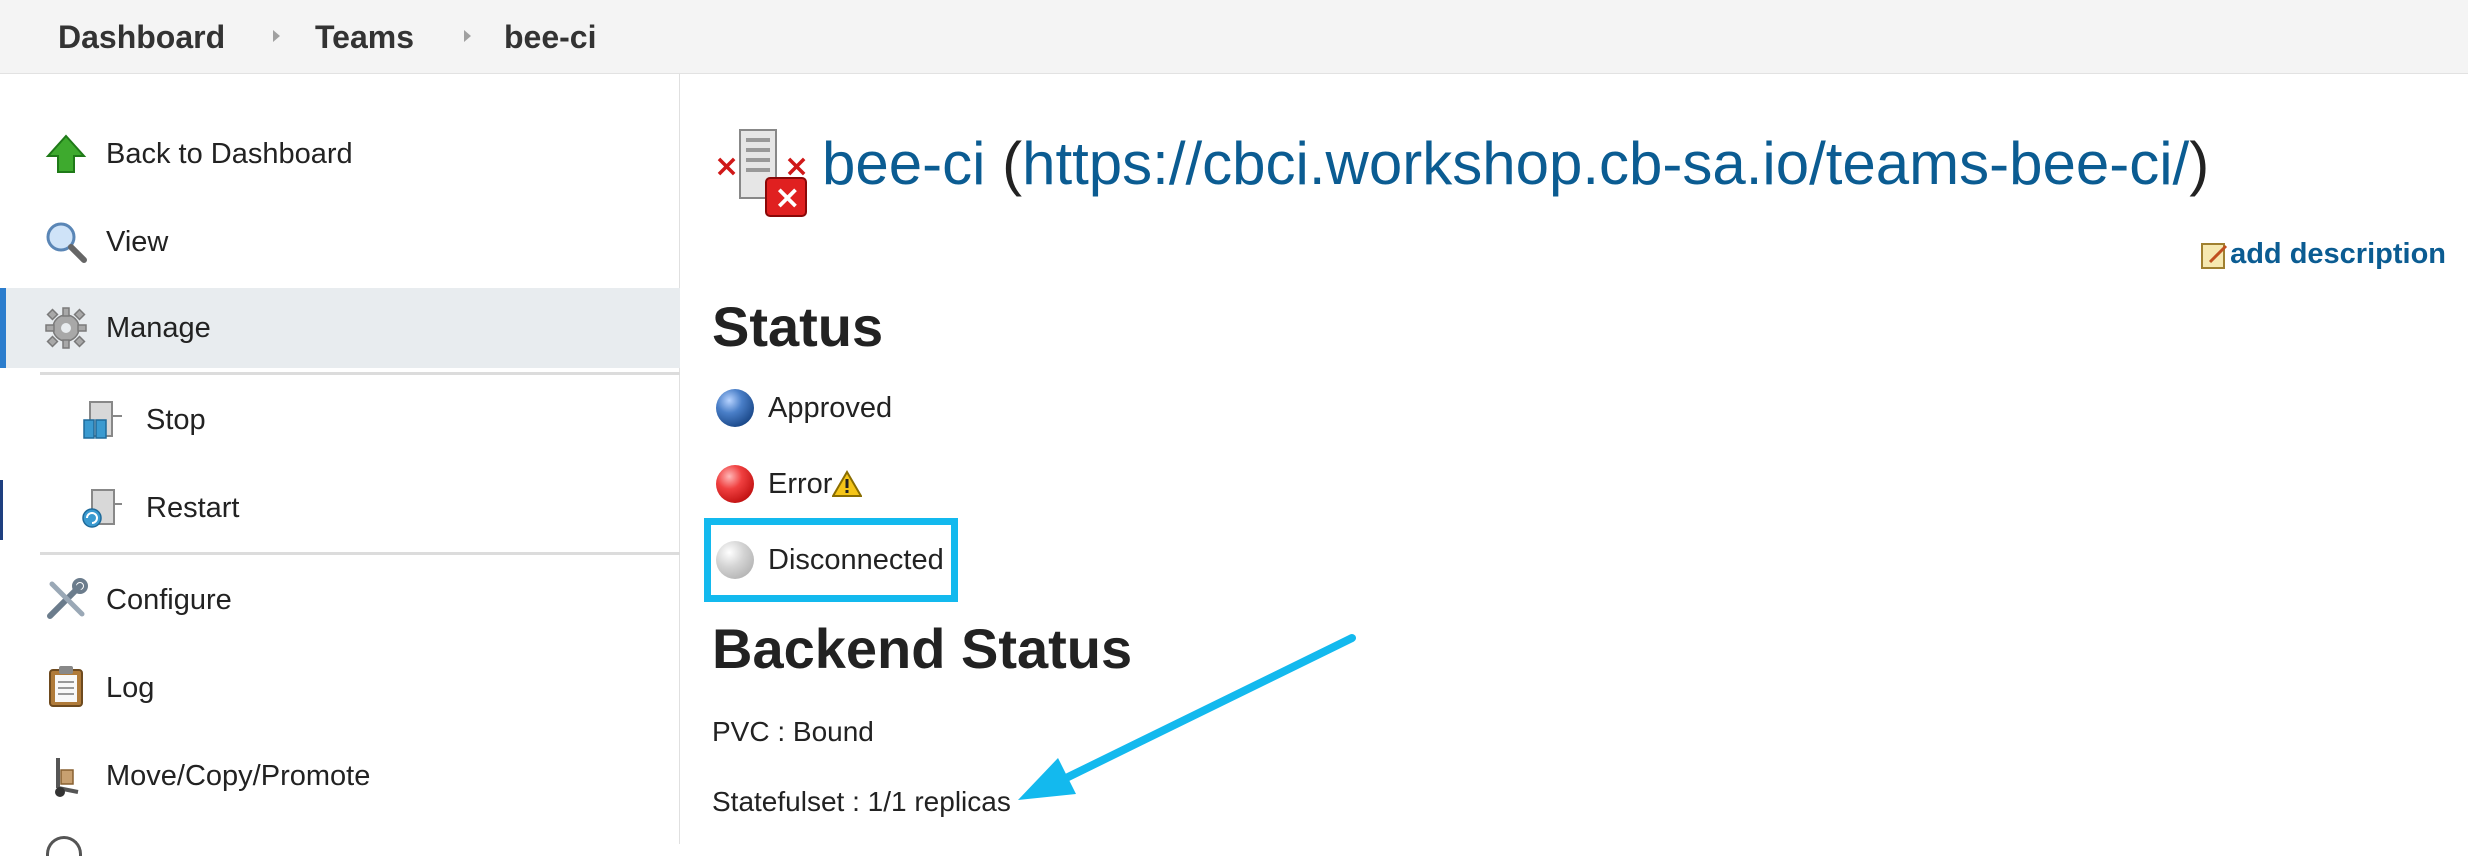 The height and width of the screenshot is (856, 2468). Describe the element at coordinates (861, 801) in the screenshot. I see `statefulset-status: Statefulset : 1/1 replicas` at that location.